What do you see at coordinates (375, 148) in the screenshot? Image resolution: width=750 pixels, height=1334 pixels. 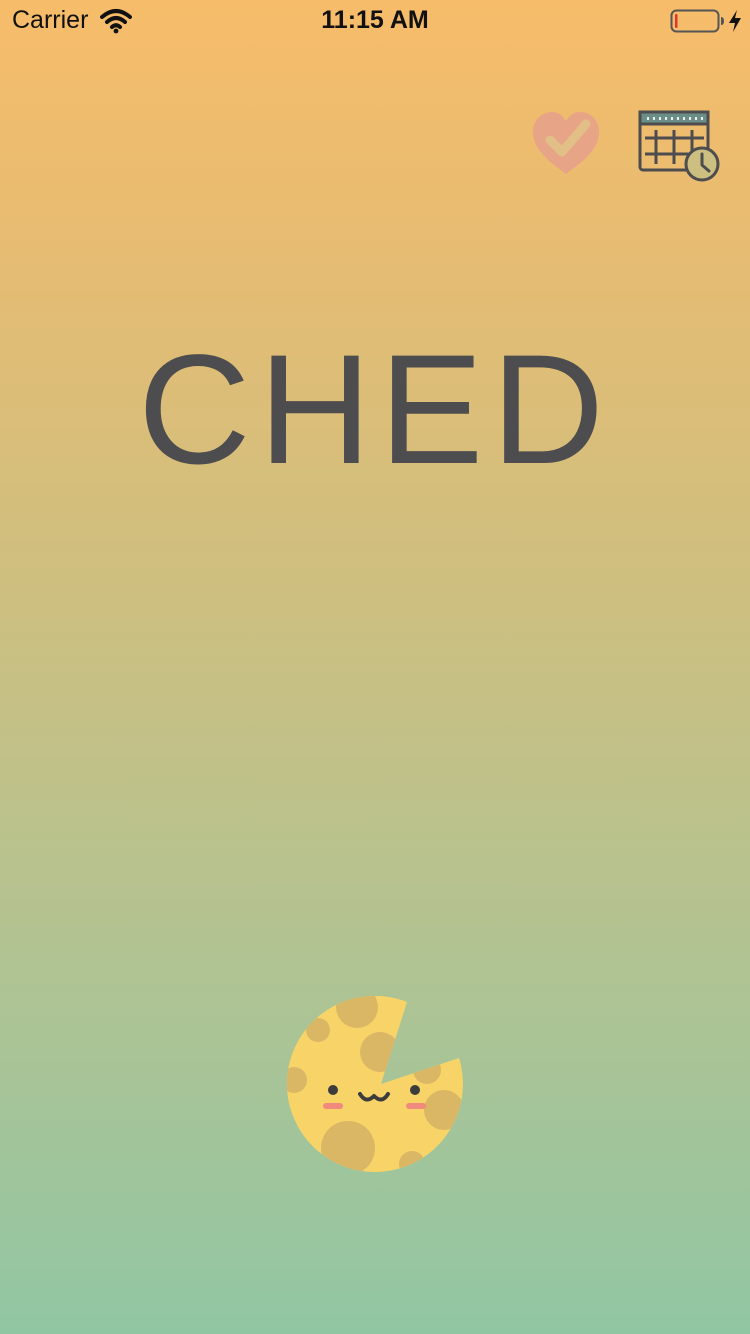 I see `top-actions` at bounding box center [375, 148].